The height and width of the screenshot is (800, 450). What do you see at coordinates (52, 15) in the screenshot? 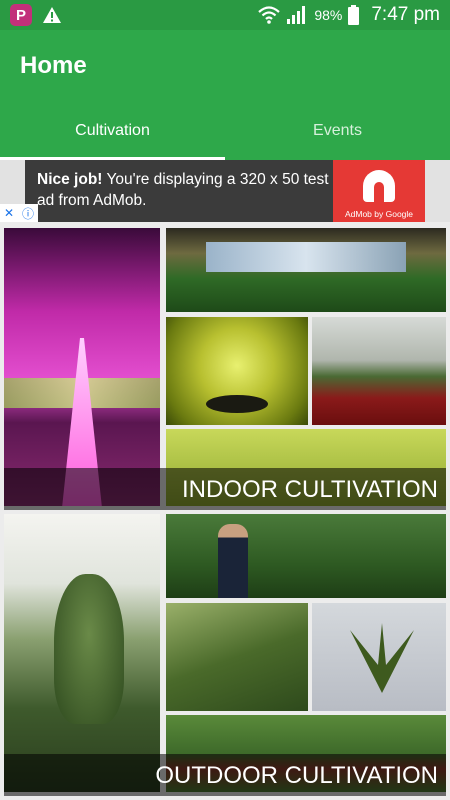
I see `warning-icon` at bounding box center [52, 15].